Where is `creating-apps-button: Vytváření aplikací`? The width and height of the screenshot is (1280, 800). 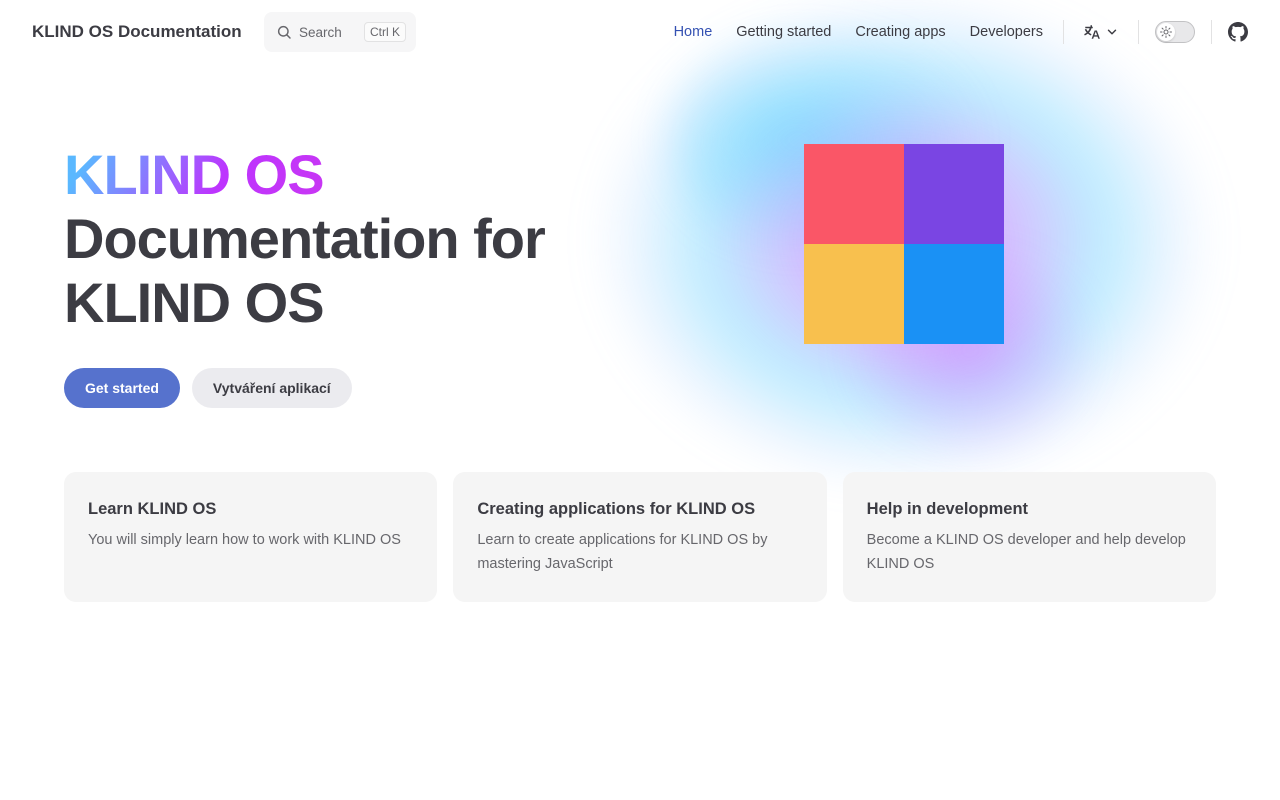
creating-apps-button: Vytváření aplikací is located at coordinates (271, 388).